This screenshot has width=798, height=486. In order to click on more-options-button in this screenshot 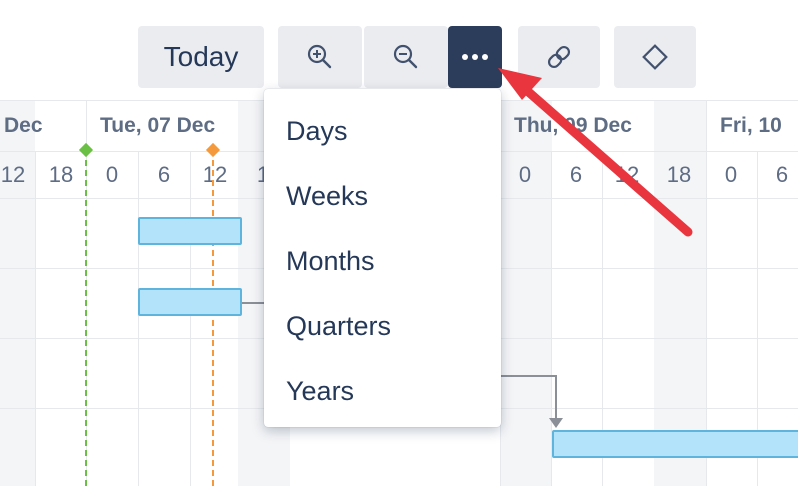, I will do `click(475, 57)`.